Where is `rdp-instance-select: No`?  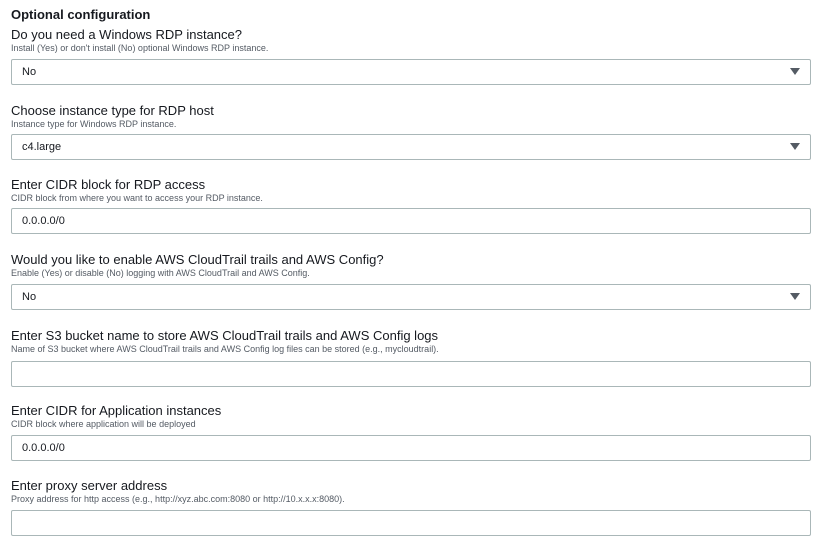
rdp-instance-select: No is located at coordinates (411, 72).